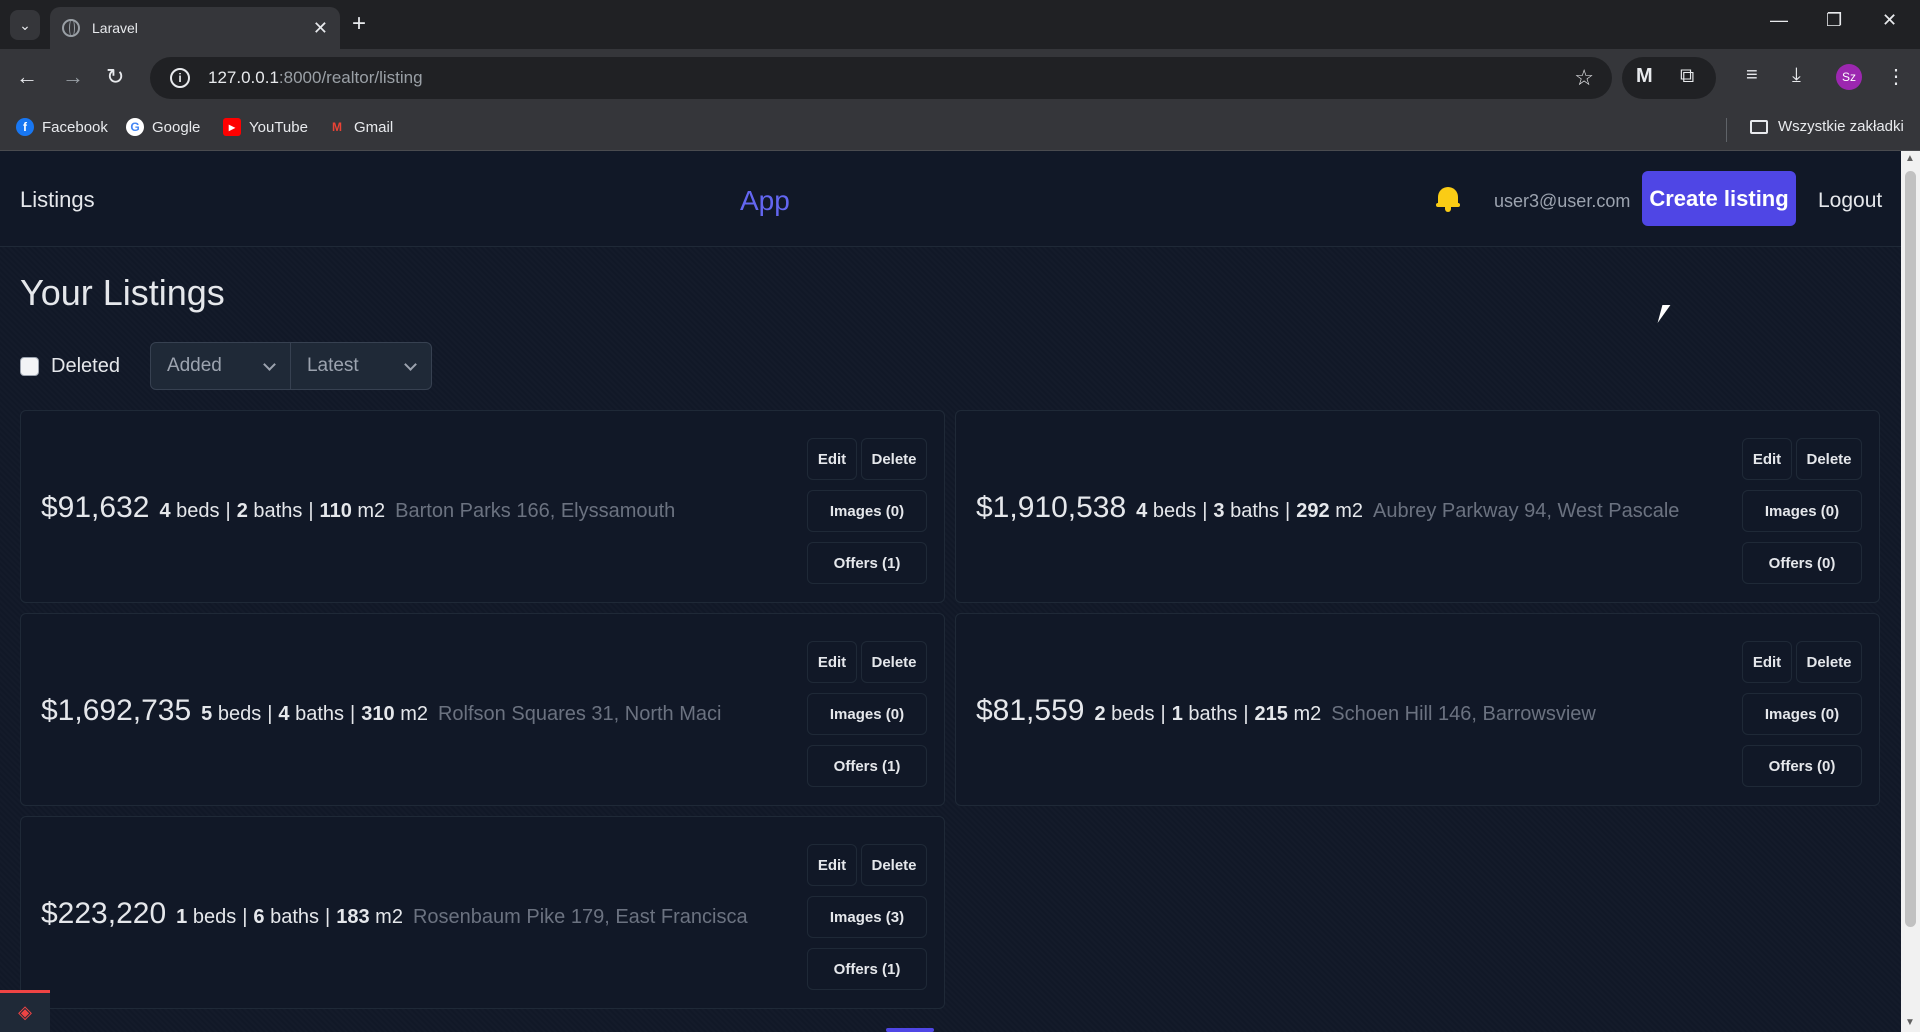 Image resolution: width=1920 pixels, height=1032 pixels. Describe the element at coordinates (1834, 20) in the screenshot. I see `restore-icon: ❐` at that location.